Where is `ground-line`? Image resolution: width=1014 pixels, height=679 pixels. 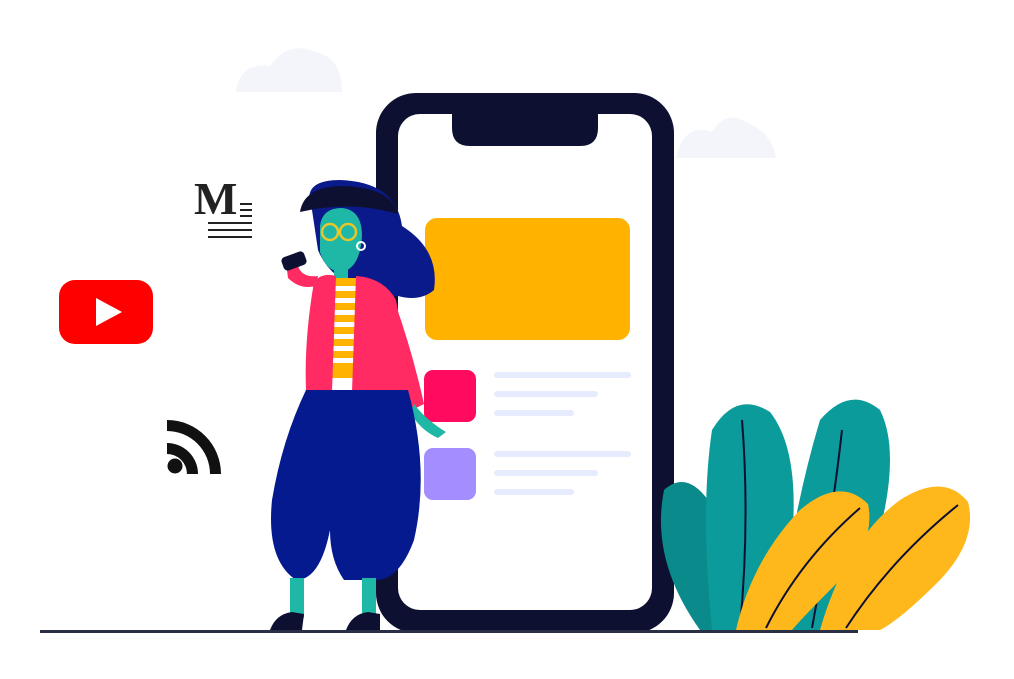 ground-line is located at coordinates (449, 631).